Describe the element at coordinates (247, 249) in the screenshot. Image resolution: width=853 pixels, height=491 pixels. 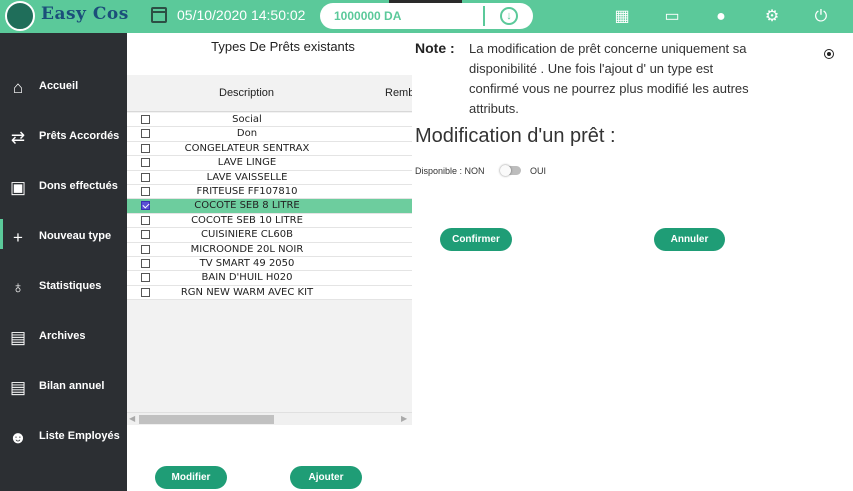
I see `row-description: MICROONDE 20L NOIR` at that location.